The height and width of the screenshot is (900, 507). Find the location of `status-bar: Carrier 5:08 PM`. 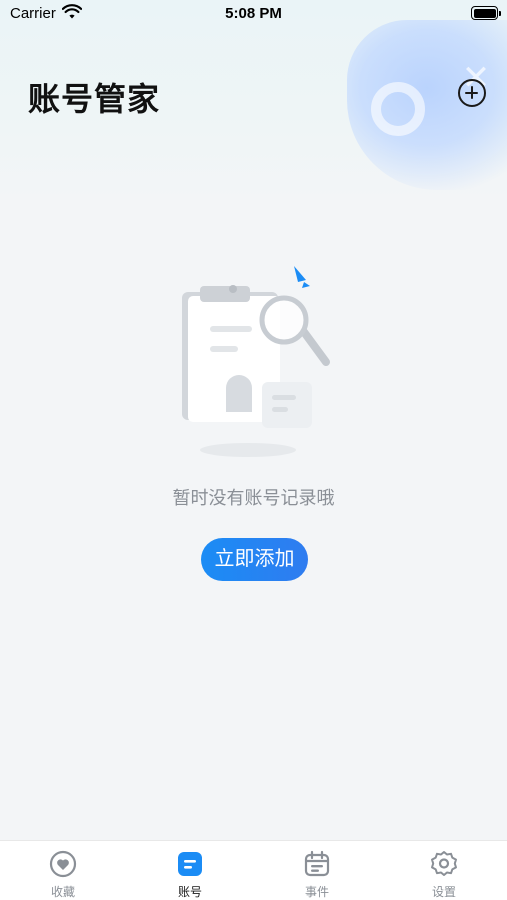

status-bar: Carrier 5:08 PM is located at coordinates (253, 14).